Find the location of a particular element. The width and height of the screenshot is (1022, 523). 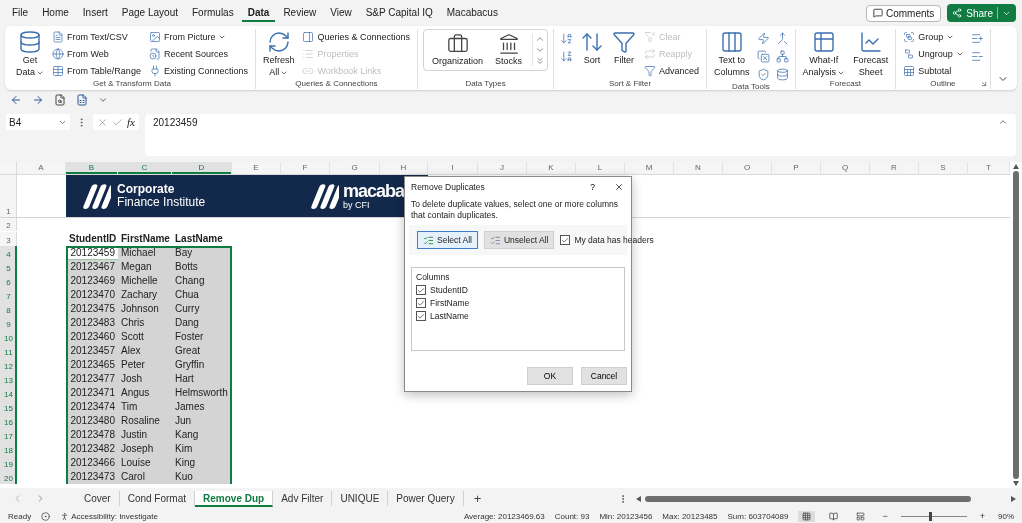

ribbon-button: Advanced is located at coordinates (672, 71).